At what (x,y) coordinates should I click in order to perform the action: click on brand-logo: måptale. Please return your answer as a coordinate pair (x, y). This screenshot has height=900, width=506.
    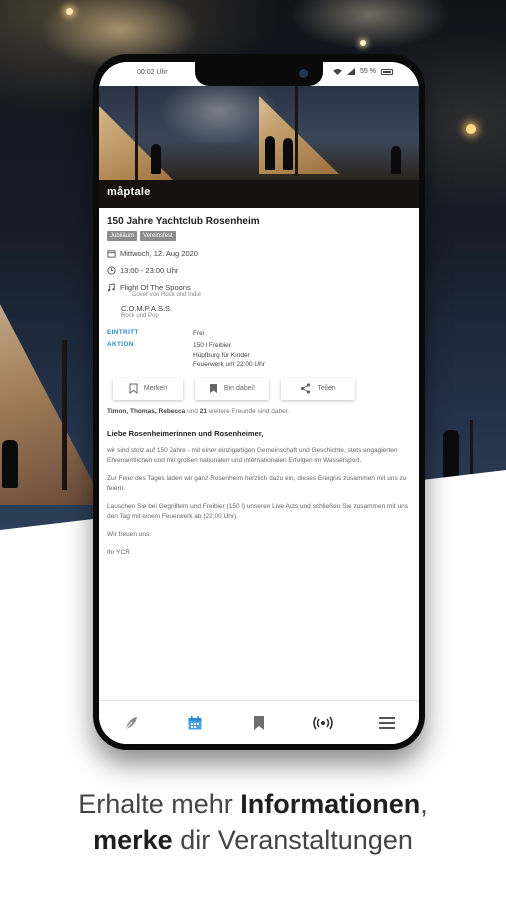
    Looking at the image, I should click on (129, 192).